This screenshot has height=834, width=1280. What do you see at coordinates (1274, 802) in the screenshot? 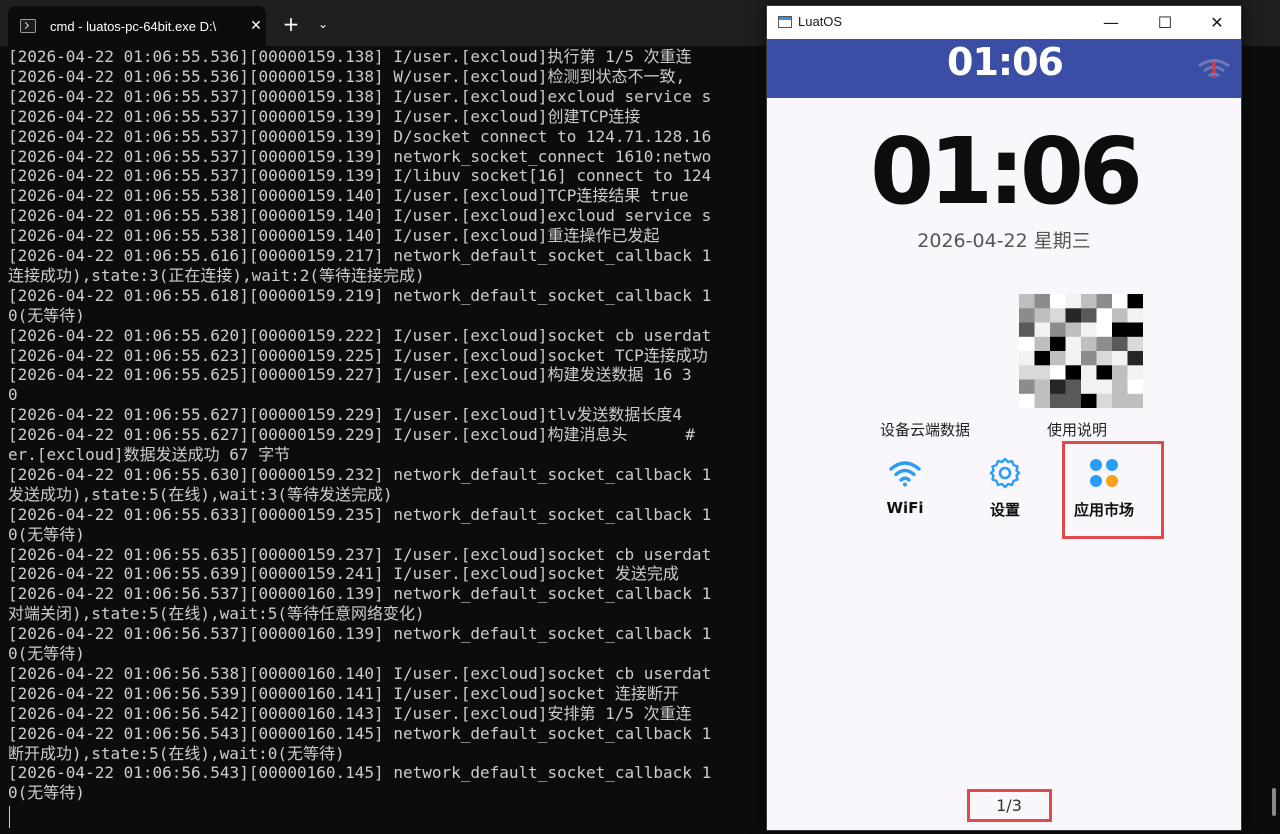
I see `terminal-scrollbar` at bounding box center [1274, 802].